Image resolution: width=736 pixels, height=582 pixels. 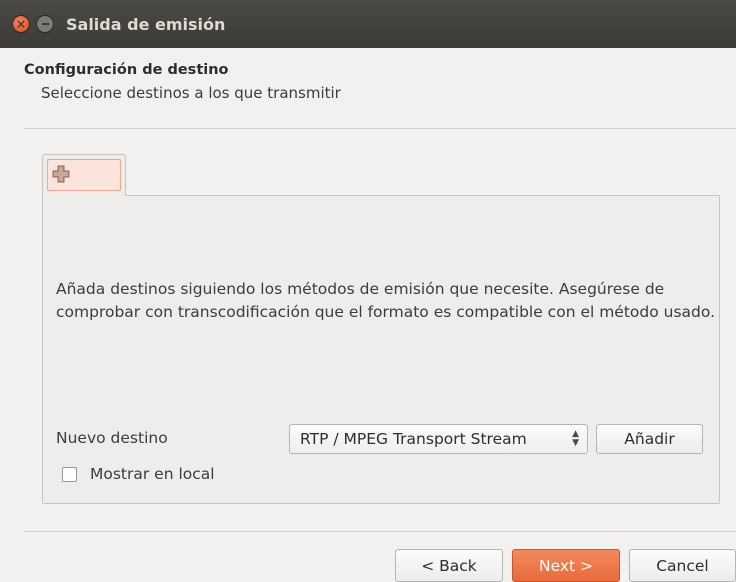 I want to click on close-icon: ×, so click(x=21, y=24).